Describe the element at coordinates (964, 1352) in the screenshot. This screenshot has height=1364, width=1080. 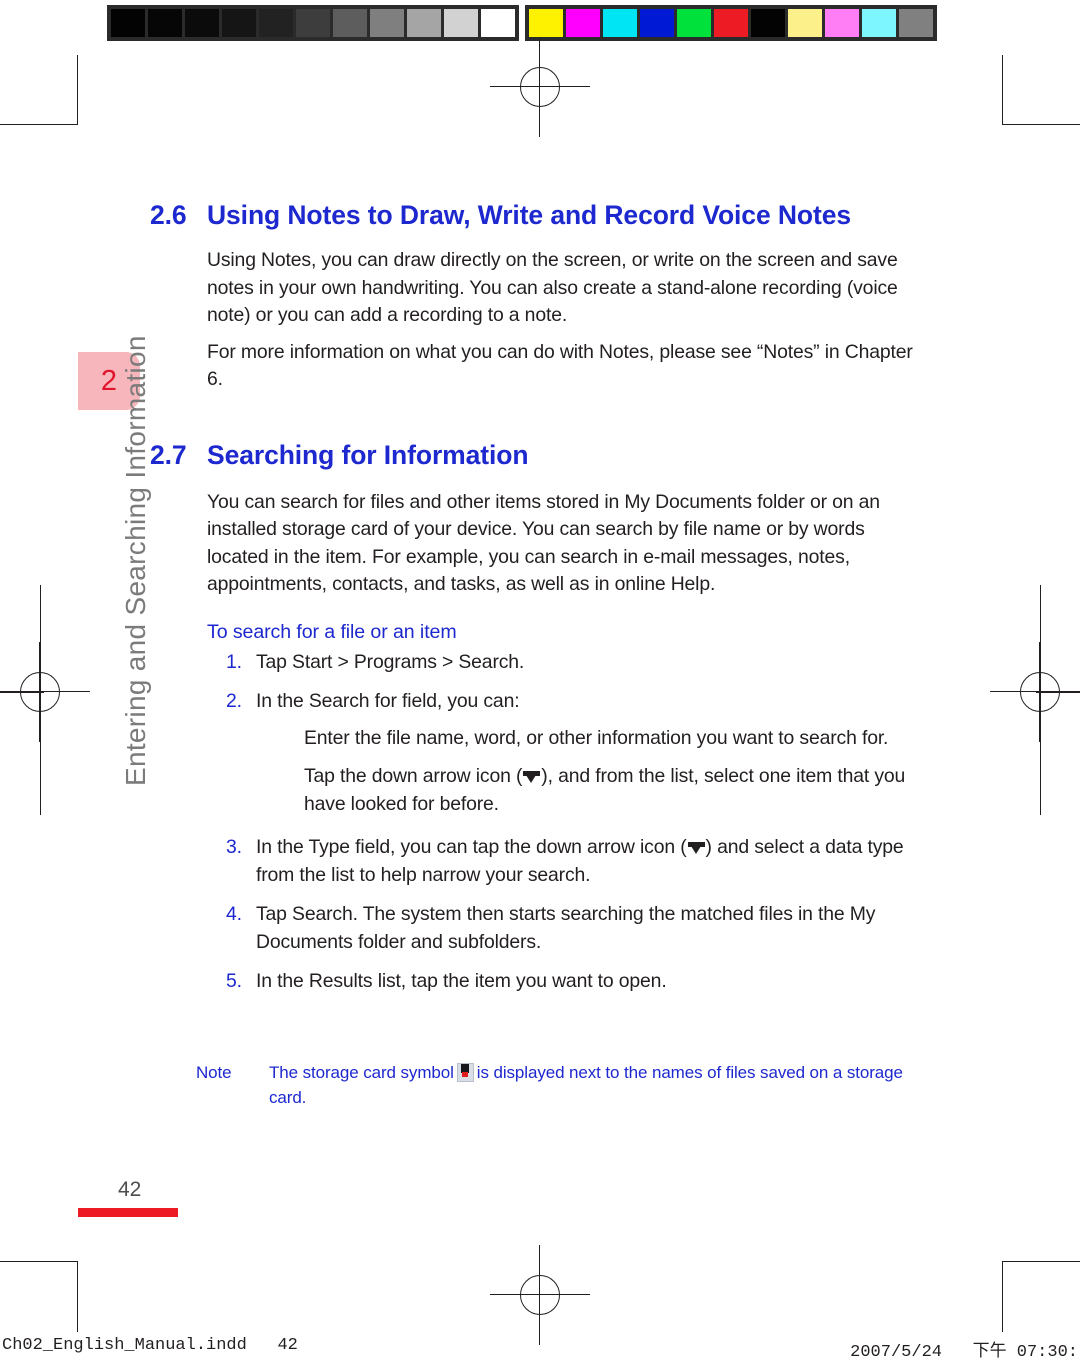
I see `footer-timestamp: 2007/5/24 下午 07:30:` at that location.